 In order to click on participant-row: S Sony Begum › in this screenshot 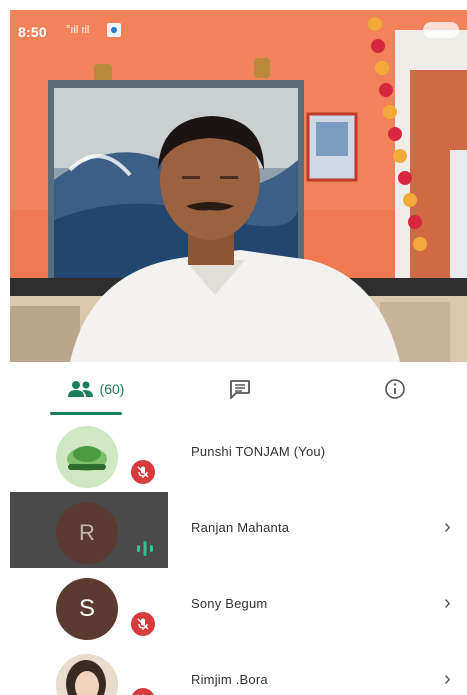, I will do `click(238, 606)`.